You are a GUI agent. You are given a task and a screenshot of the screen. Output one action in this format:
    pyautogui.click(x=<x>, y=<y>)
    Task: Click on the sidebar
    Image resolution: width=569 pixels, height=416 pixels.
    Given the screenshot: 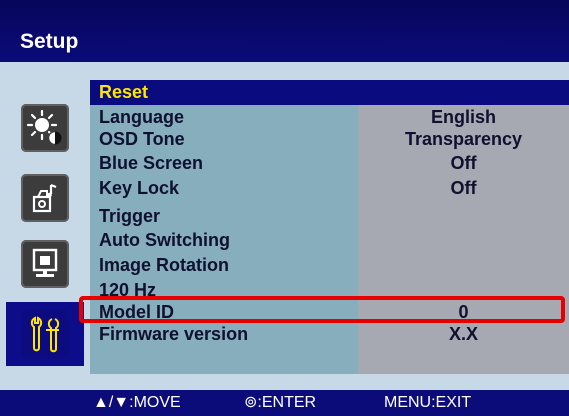 What is the action you would take?
    pyautogui.click(x=45, y=227)
    